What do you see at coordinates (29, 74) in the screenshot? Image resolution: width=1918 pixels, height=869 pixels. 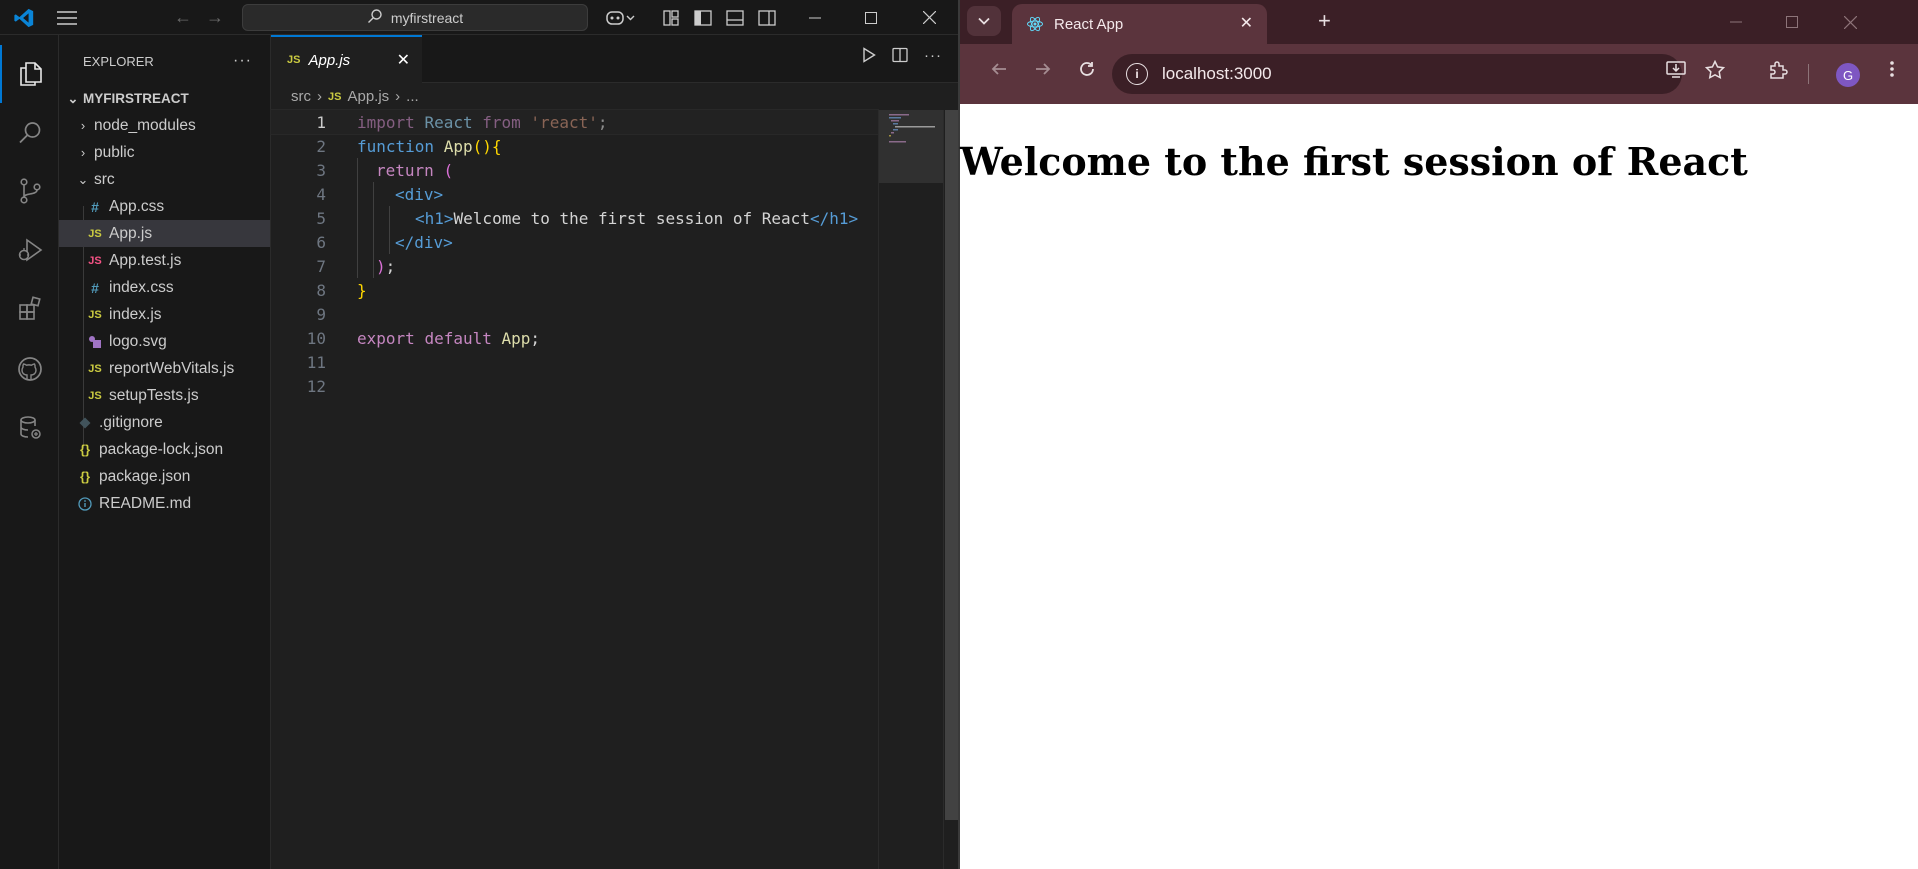 I see `explorer-icon` at bounding box center [29, 74].